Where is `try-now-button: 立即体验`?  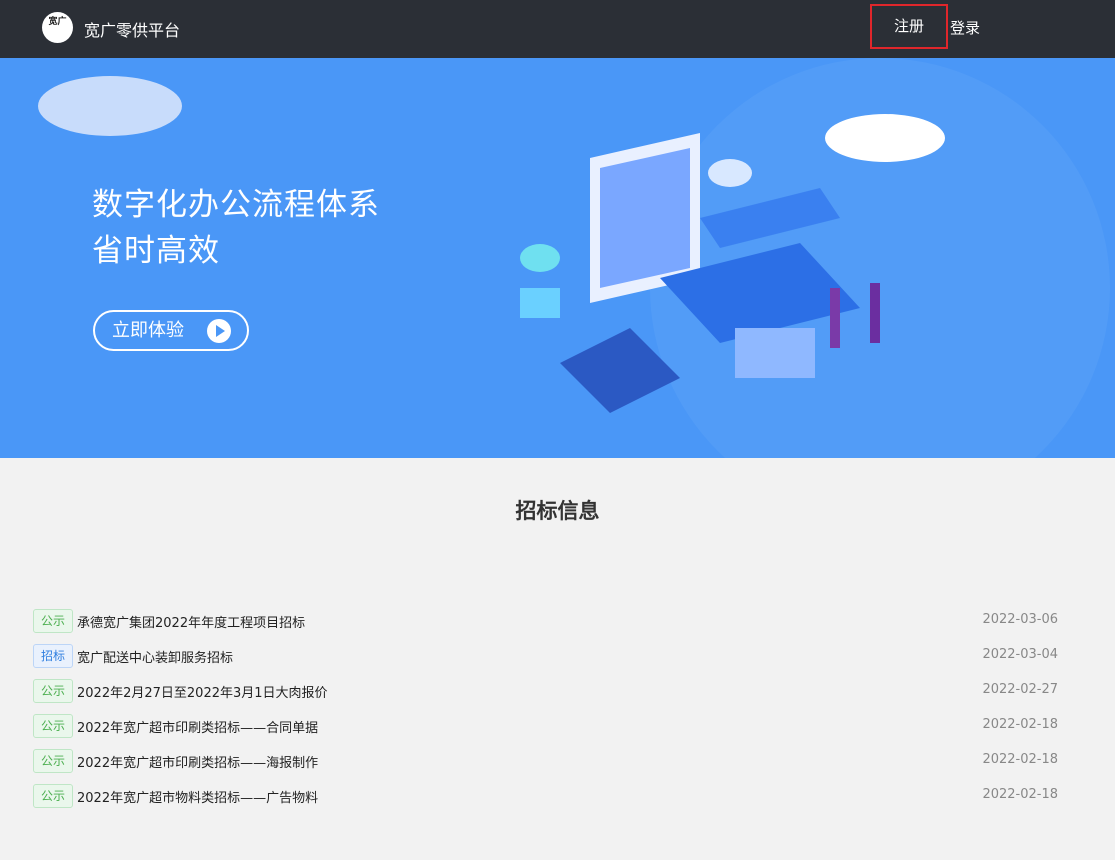
try-now-button: 立即体验 is located at coordinates (171, 330).